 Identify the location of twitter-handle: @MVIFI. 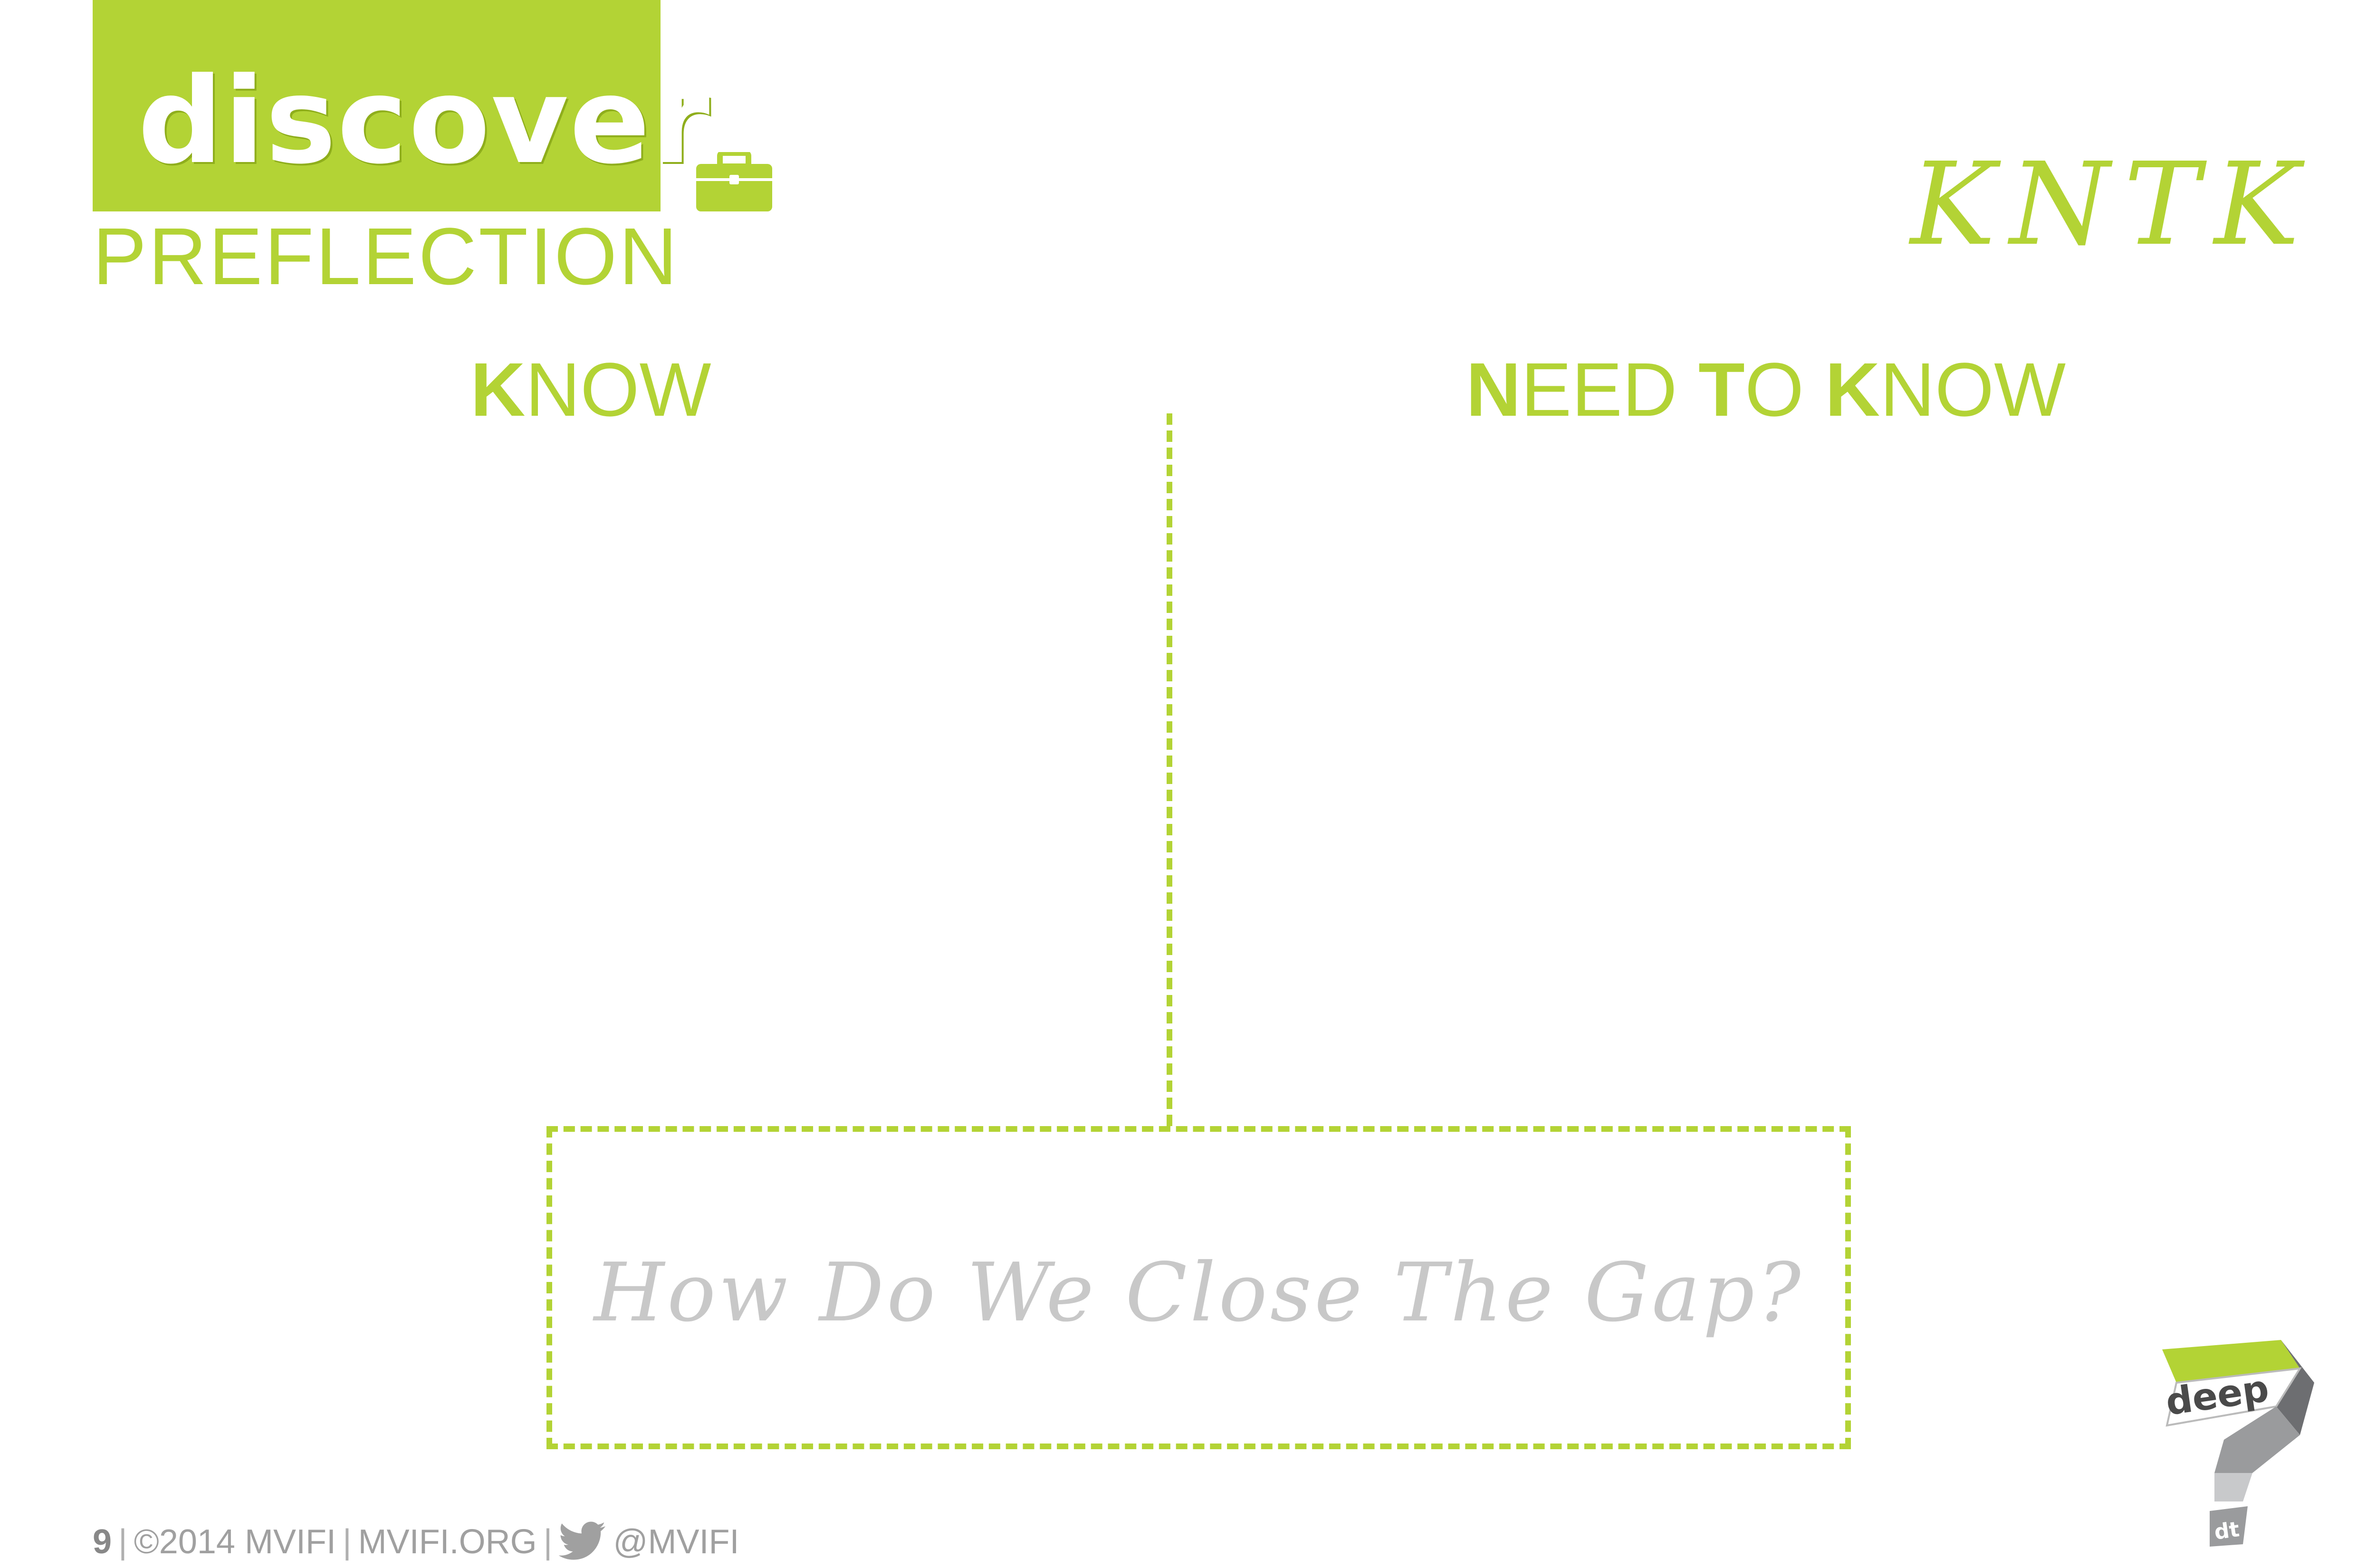
(676, 1542).